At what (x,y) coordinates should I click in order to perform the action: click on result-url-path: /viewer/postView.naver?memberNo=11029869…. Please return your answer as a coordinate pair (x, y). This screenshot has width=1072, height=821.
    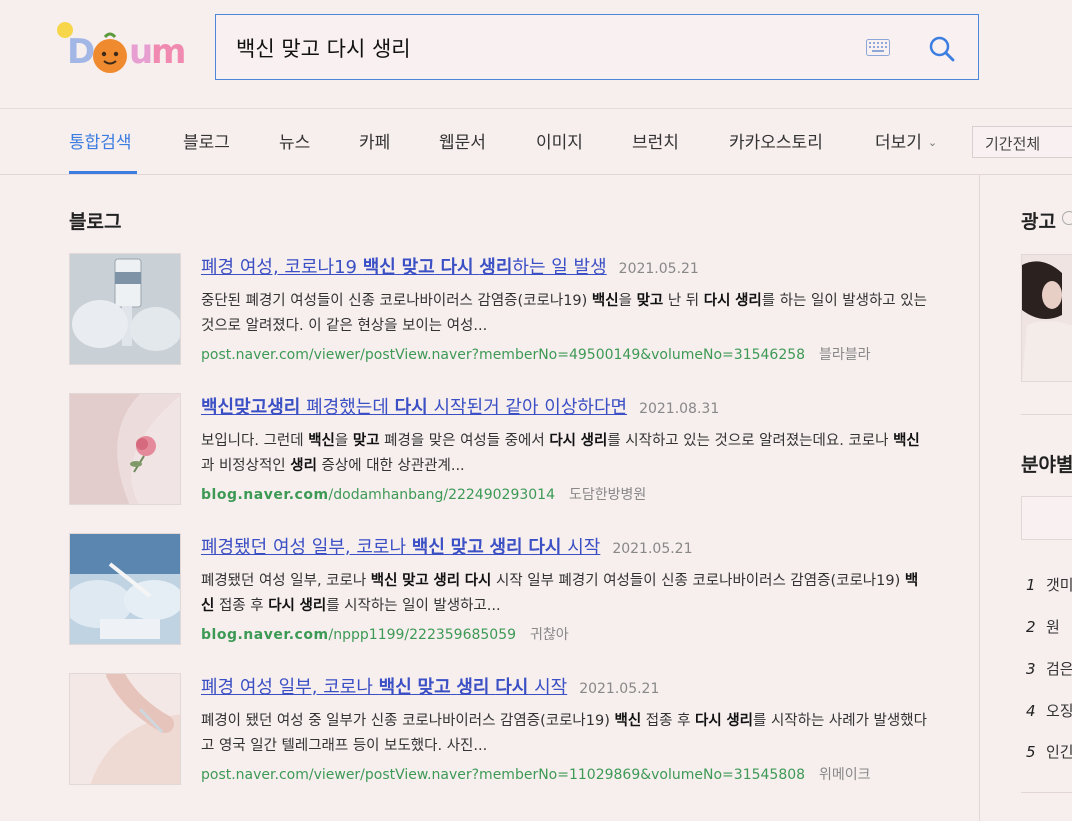
    Looking at the image, I should click on (557, 775).